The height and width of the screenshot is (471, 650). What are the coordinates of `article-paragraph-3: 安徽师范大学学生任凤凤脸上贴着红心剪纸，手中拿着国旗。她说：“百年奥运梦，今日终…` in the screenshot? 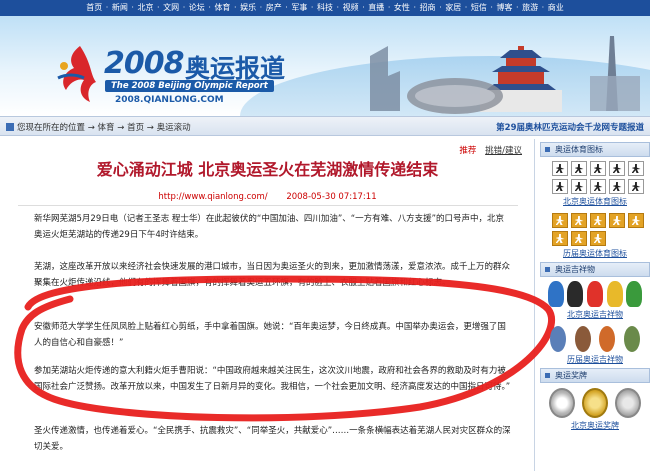 It's located at (270, 335).